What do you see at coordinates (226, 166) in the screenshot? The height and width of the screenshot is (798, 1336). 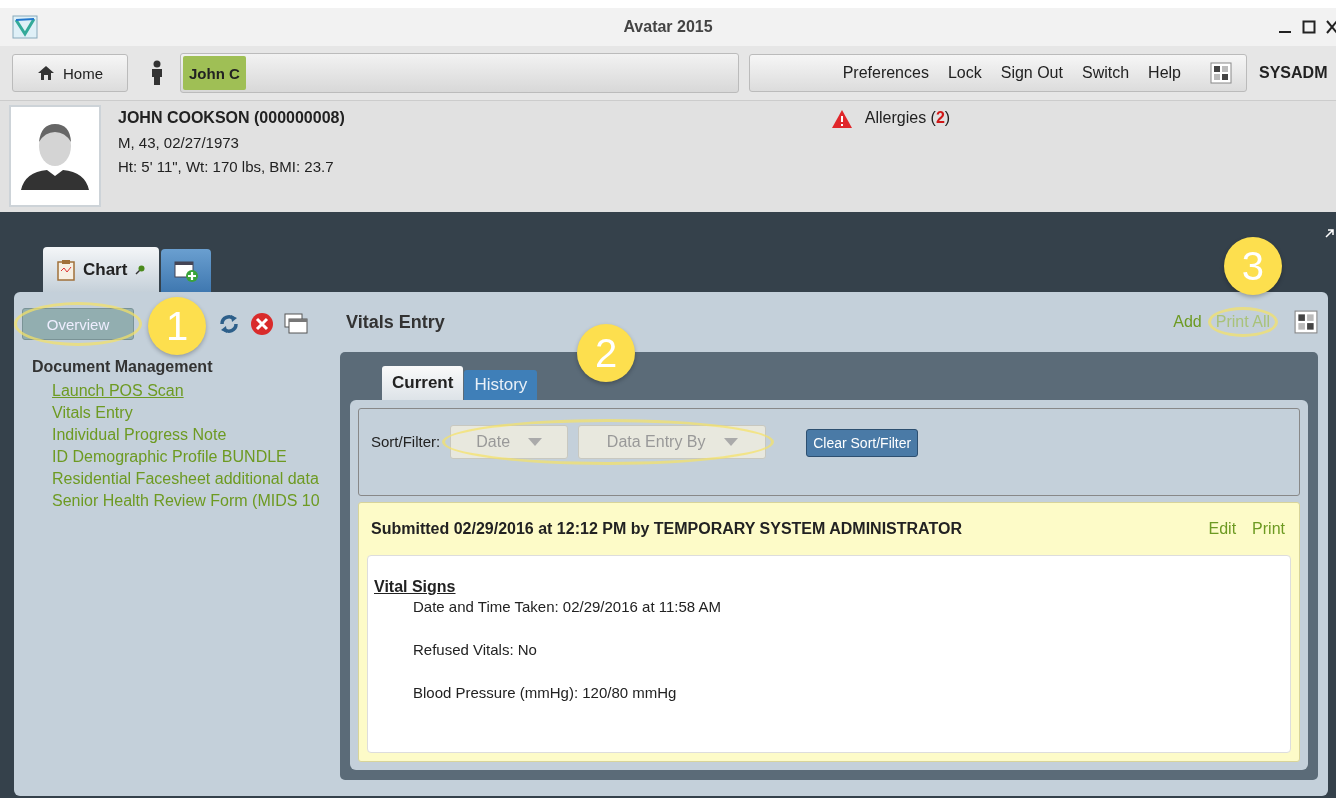 I see `patient-measurements: Ht: 5' 11", Wt: 170 lbs, BMI: 23.7` at bounding box center [226, 166].